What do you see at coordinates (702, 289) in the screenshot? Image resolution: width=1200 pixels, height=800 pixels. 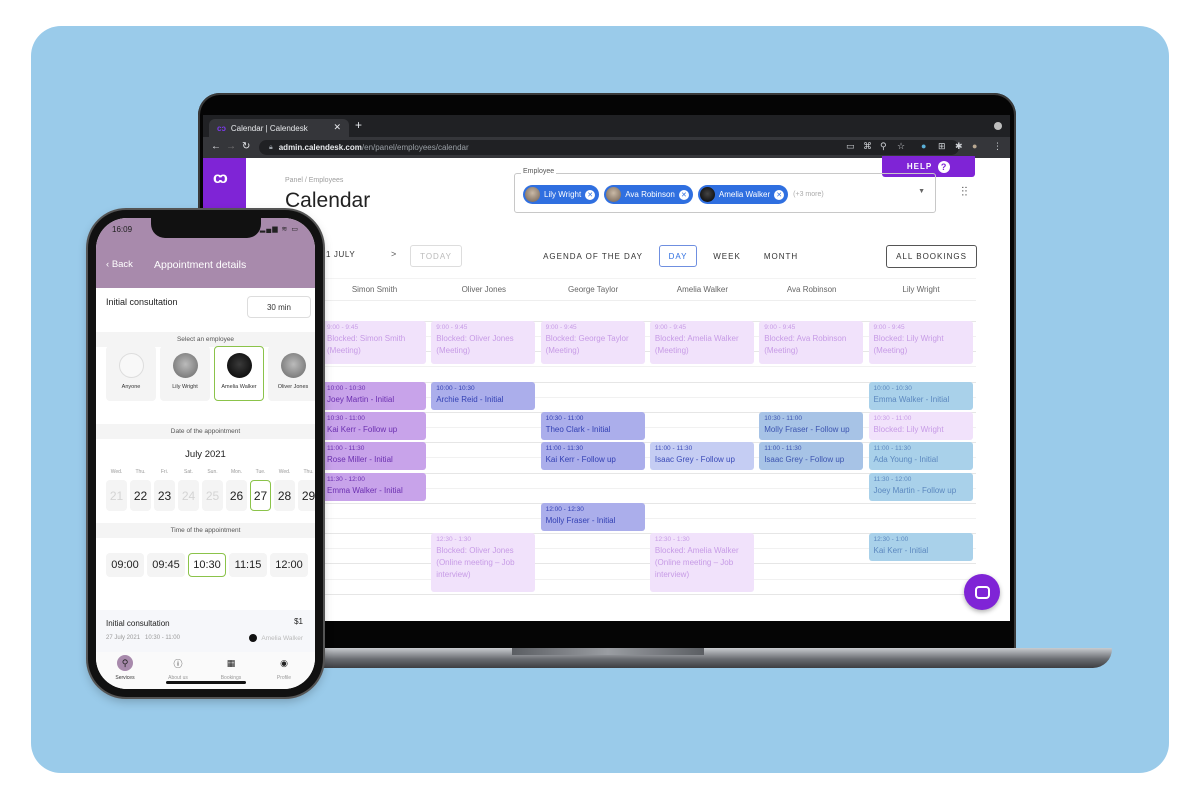 I see `column-header: Amelia Walker` at bounding box center [702, 289].